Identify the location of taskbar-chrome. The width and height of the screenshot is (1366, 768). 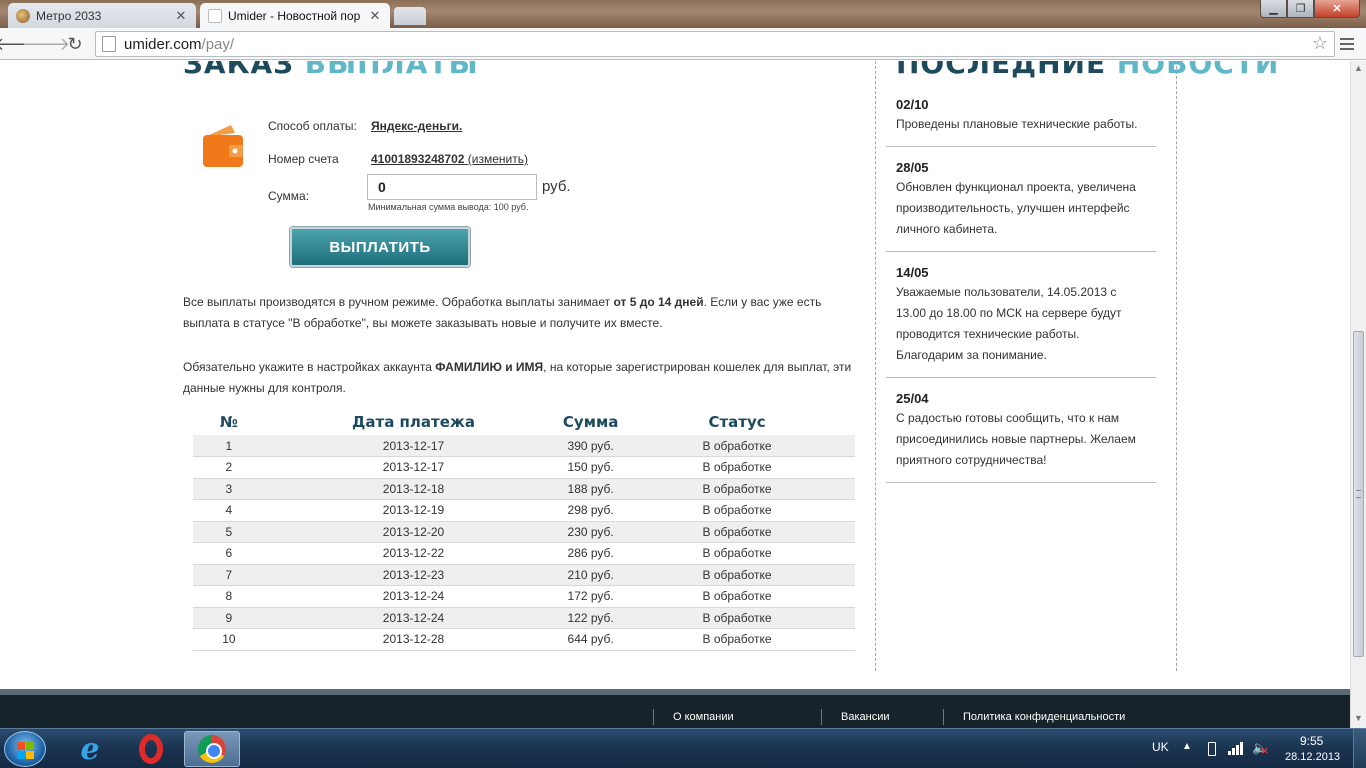
(212, 749).